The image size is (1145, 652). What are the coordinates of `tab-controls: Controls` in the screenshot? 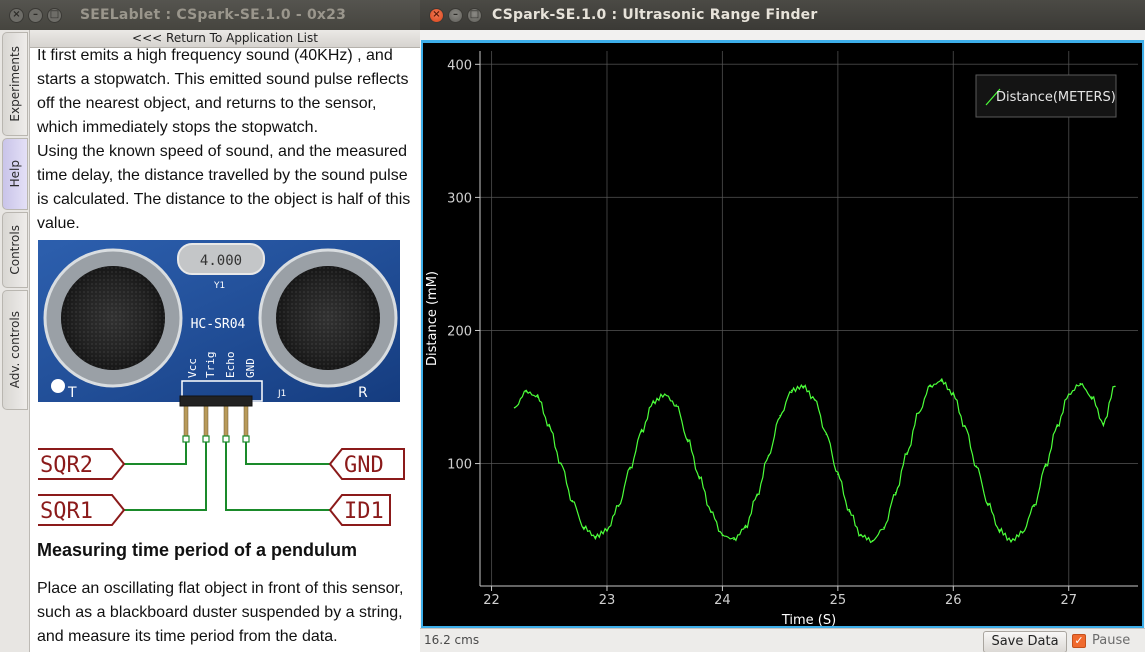 It's located at (15, 250).